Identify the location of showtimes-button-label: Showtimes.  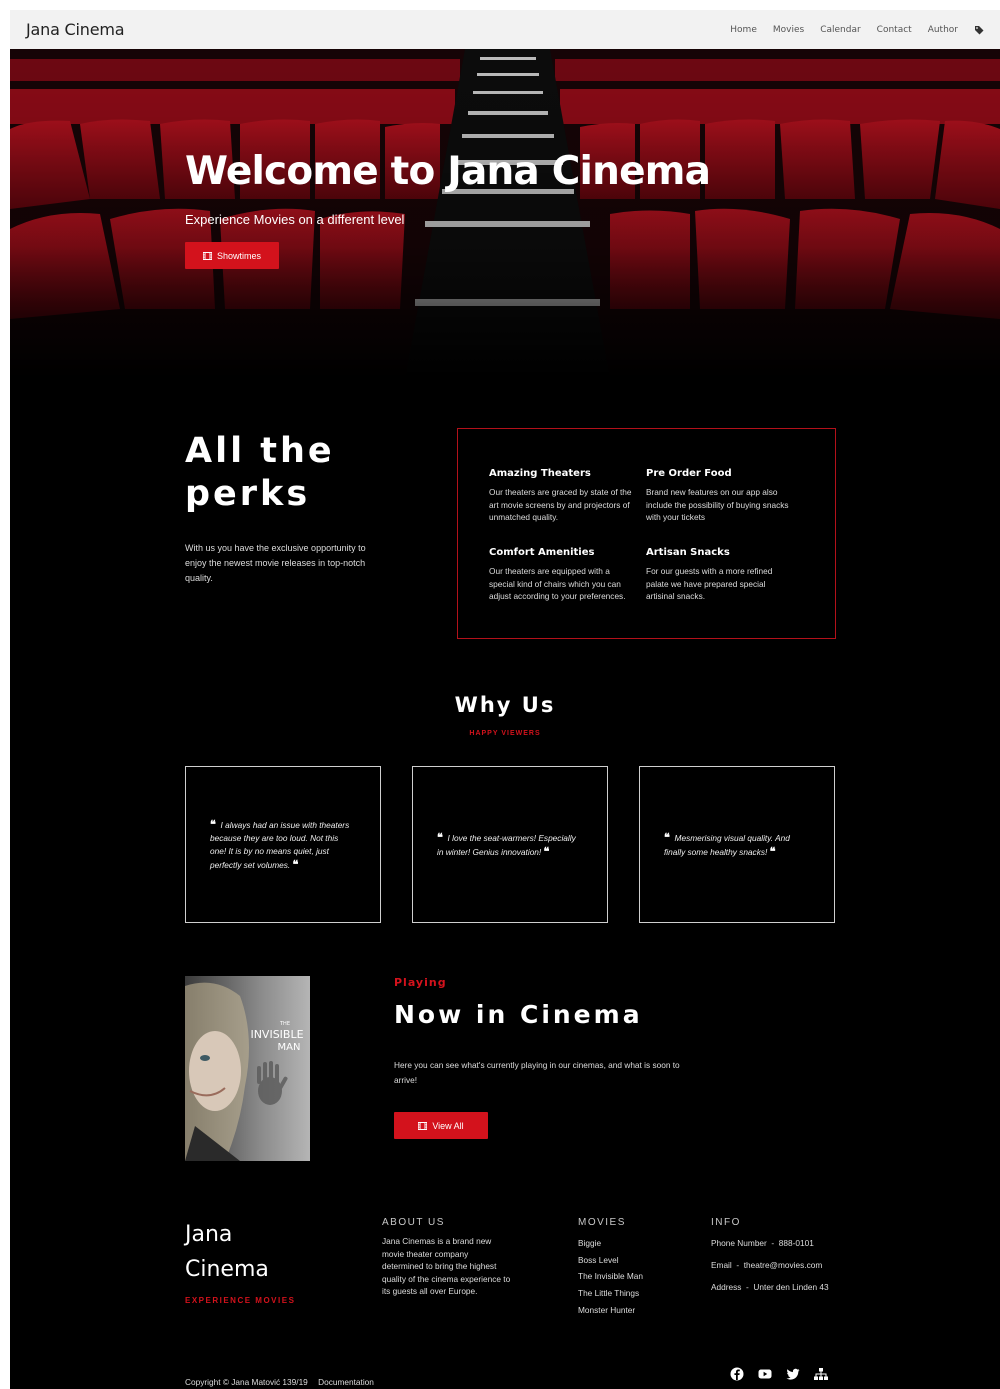
(238, 255).